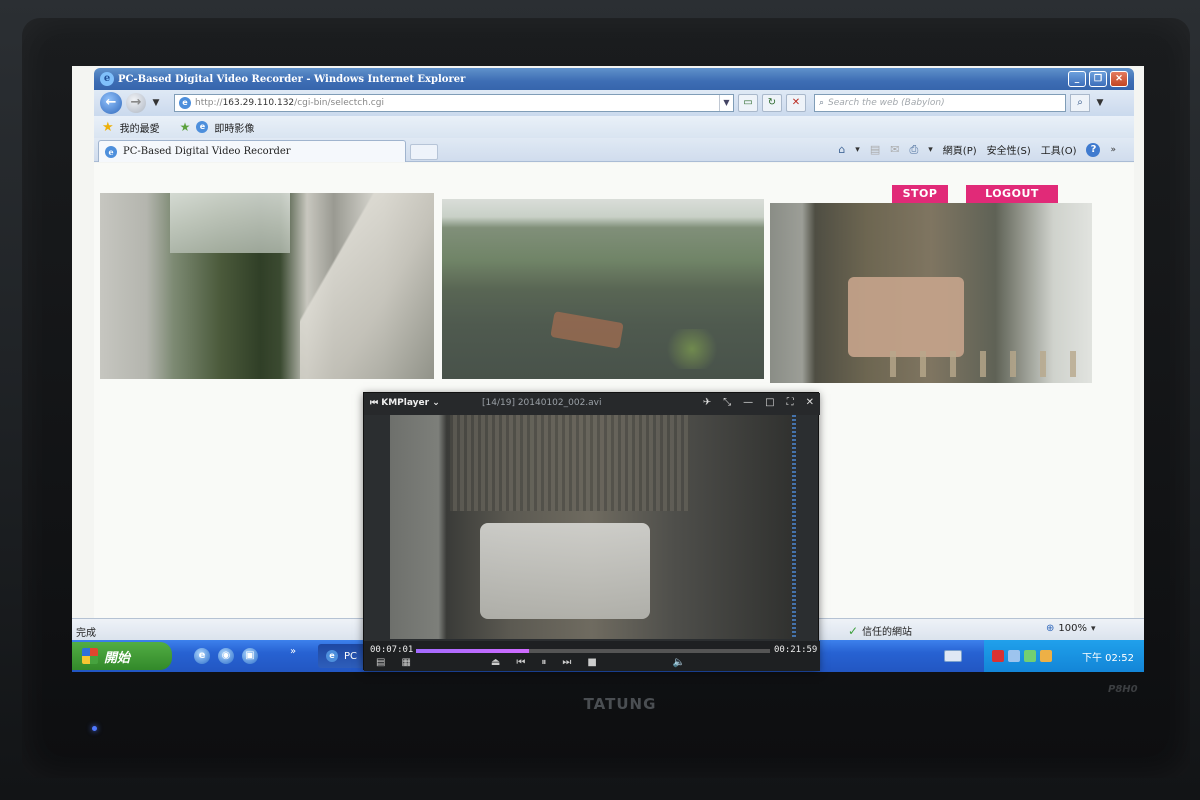 The image size is (1200, 800). Describe the element at coordinates (1093, 149) in the screenshot. I see `help-icon: ?` at that location.